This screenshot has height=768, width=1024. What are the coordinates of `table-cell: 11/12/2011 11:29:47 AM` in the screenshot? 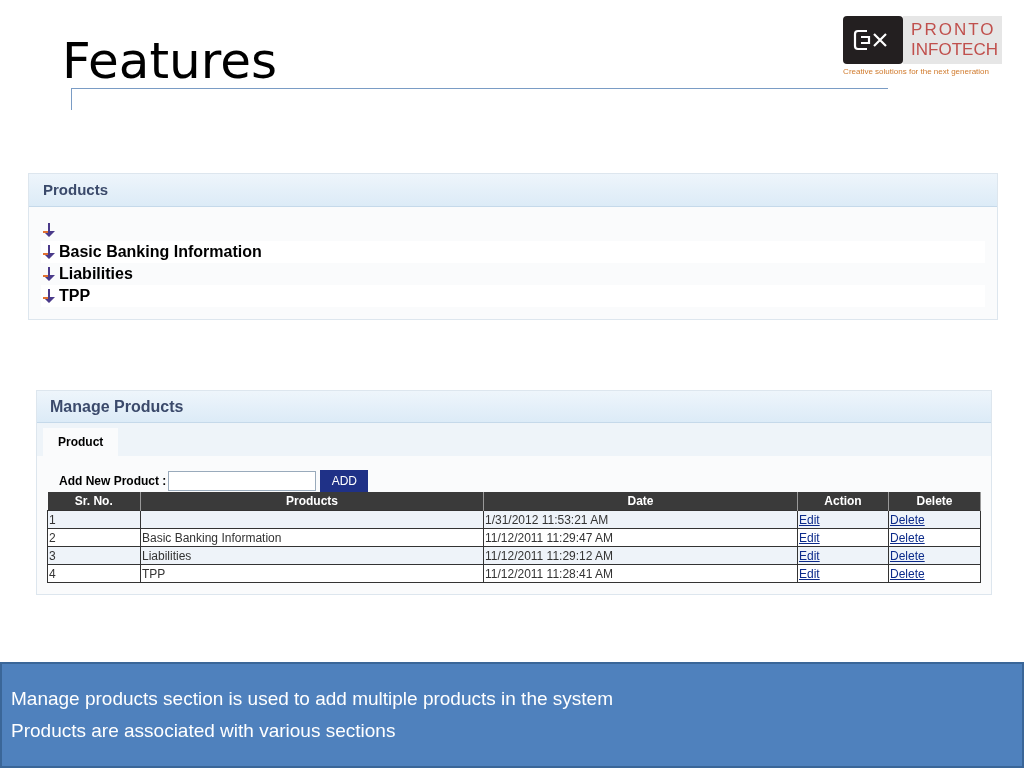 It's located at (549, 537).